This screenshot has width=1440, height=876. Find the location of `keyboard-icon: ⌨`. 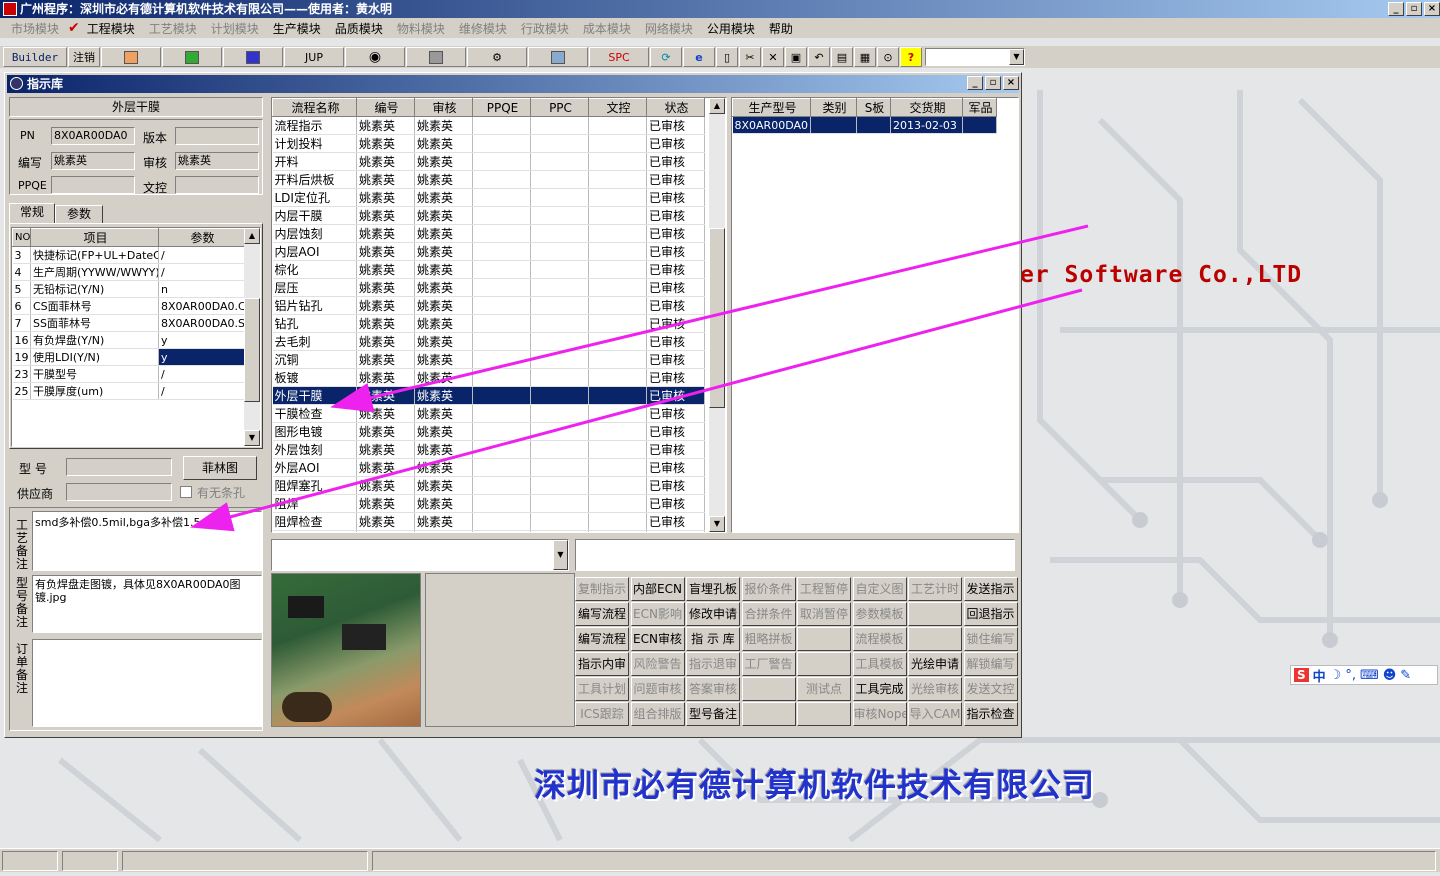

keyboard-icon: ⌨ is located at coordinates (1369, 675).